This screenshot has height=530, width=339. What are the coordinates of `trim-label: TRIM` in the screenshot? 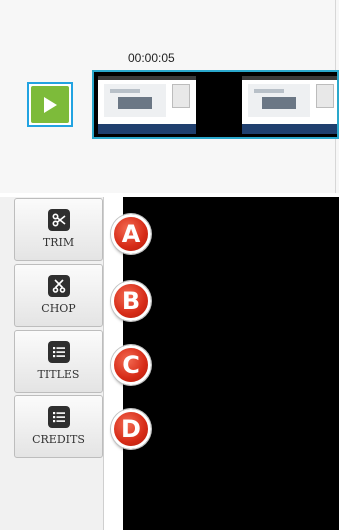 It's located at (58, 242).